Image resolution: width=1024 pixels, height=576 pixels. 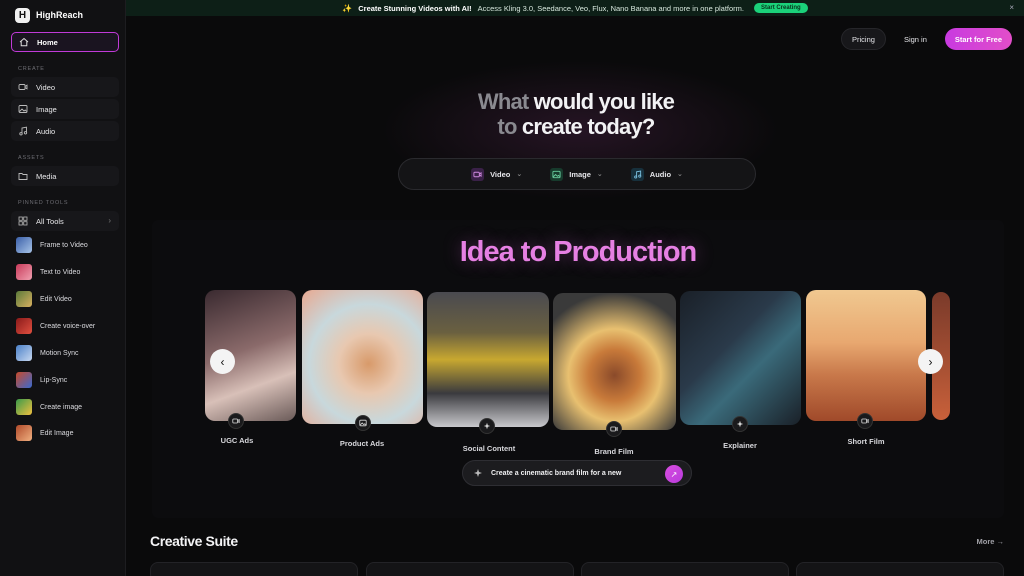 What do you see at coordinates (990, 541) in the screenshot?
I see `more-link: More →` at bounding box center [990, 541].